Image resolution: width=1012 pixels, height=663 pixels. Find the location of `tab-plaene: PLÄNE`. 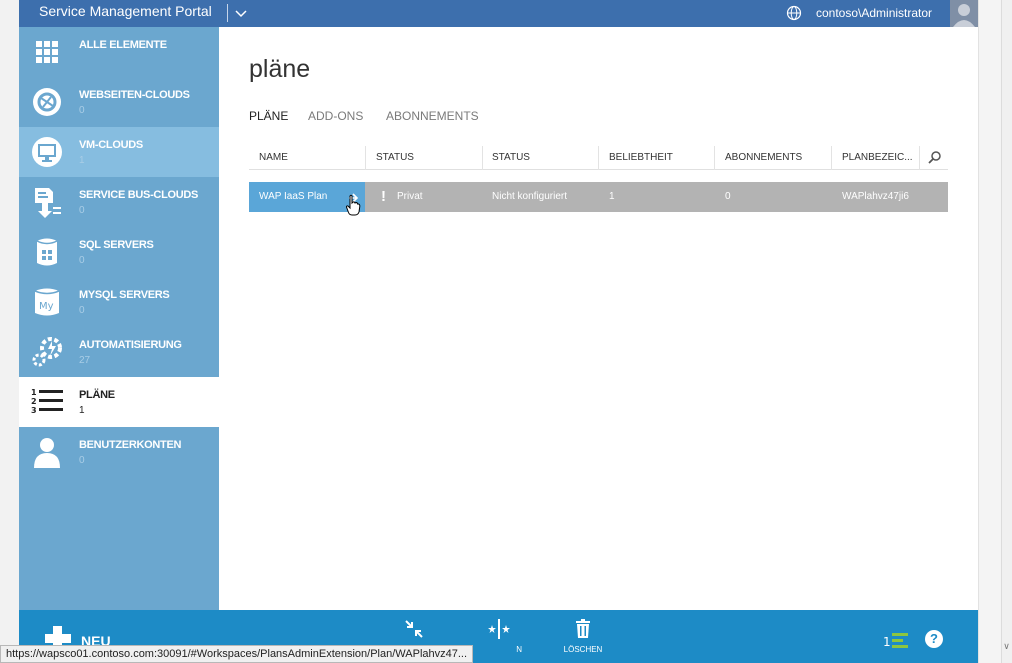

tab-plaene: PLÄNE is located at coordinates (268, 116).